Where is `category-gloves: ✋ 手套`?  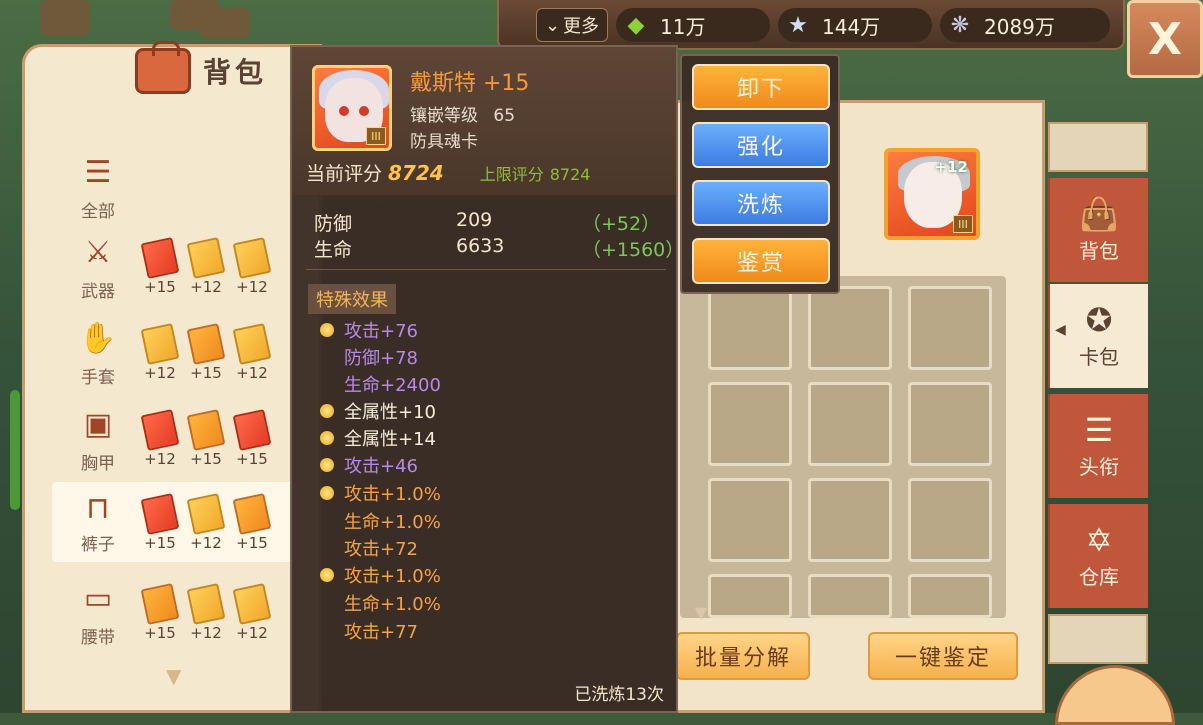 category-gloves: ✋ 手套 is located at coordinates (98, 354).